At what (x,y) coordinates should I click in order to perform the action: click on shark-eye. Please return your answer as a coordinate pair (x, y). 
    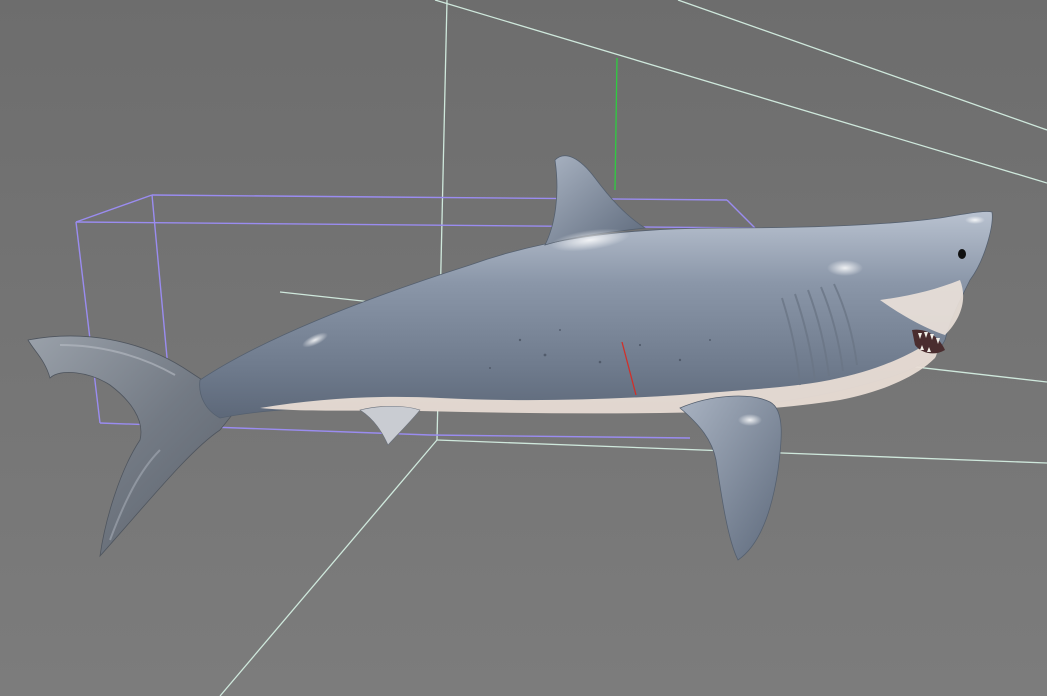
    Looking at the image, I should click on (962, 254).